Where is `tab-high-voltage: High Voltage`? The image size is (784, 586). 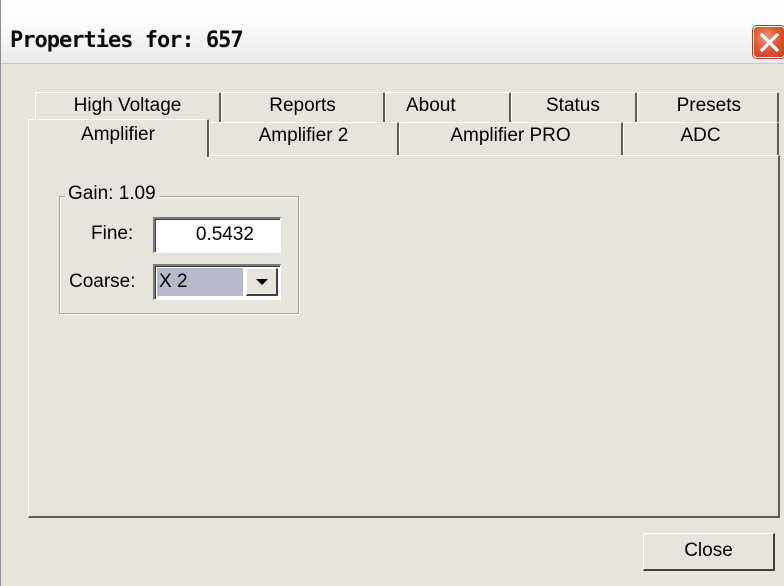 tab-high-voltage: High Voltage is located at coordinates (128, 107).